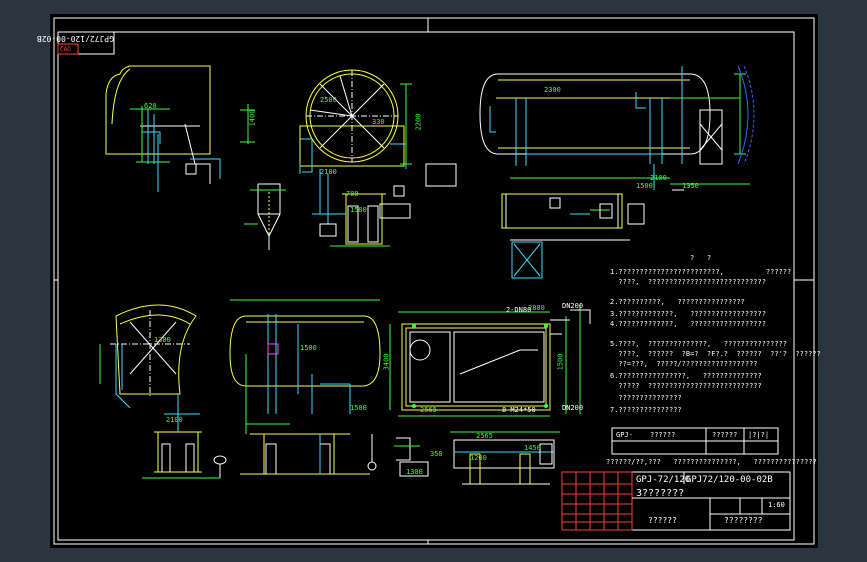 This screenshot has height=562, width=867. What do you see at coordinates (759, 435) in the screenshot?
I see `table-cell: |?|?|` at bounding box center [759, 435].